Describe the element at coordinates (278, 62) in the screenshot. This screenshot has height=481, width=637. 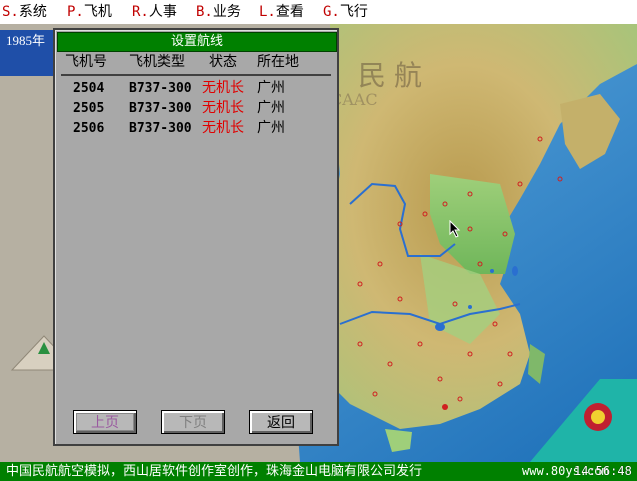
I see `col-header-location: 所在地` at that location.